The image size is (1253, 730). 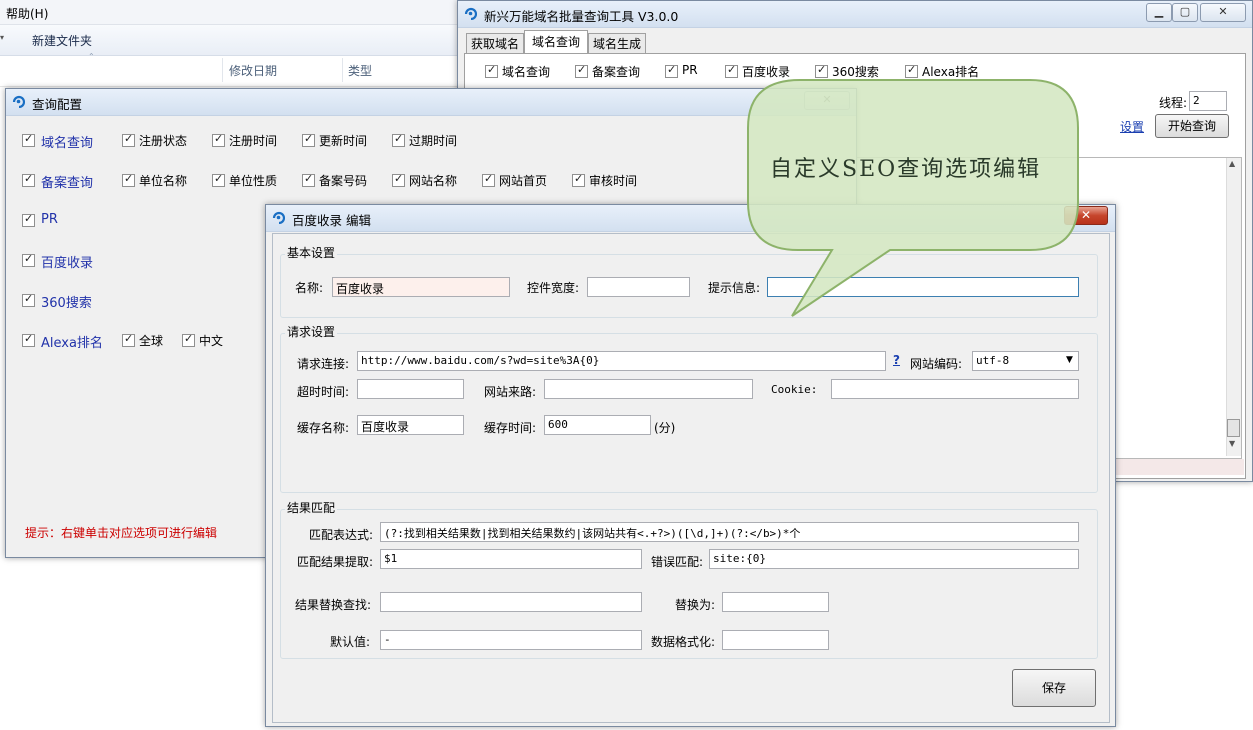 What do you see at coordinates (1232, 443) in the screenshot?
I see `scroll-down-icon: ▼` at bounding box center [1232, 443].